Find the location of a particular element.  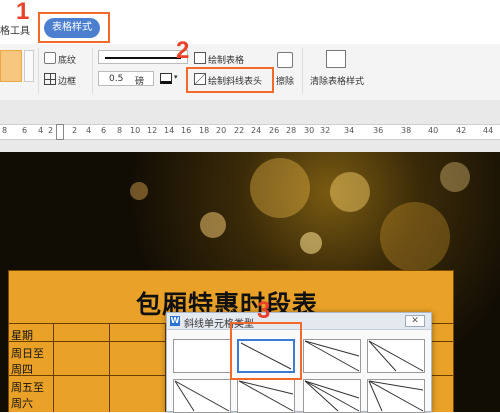

table-cell: 周五至 is located at coordinates (27, 387).